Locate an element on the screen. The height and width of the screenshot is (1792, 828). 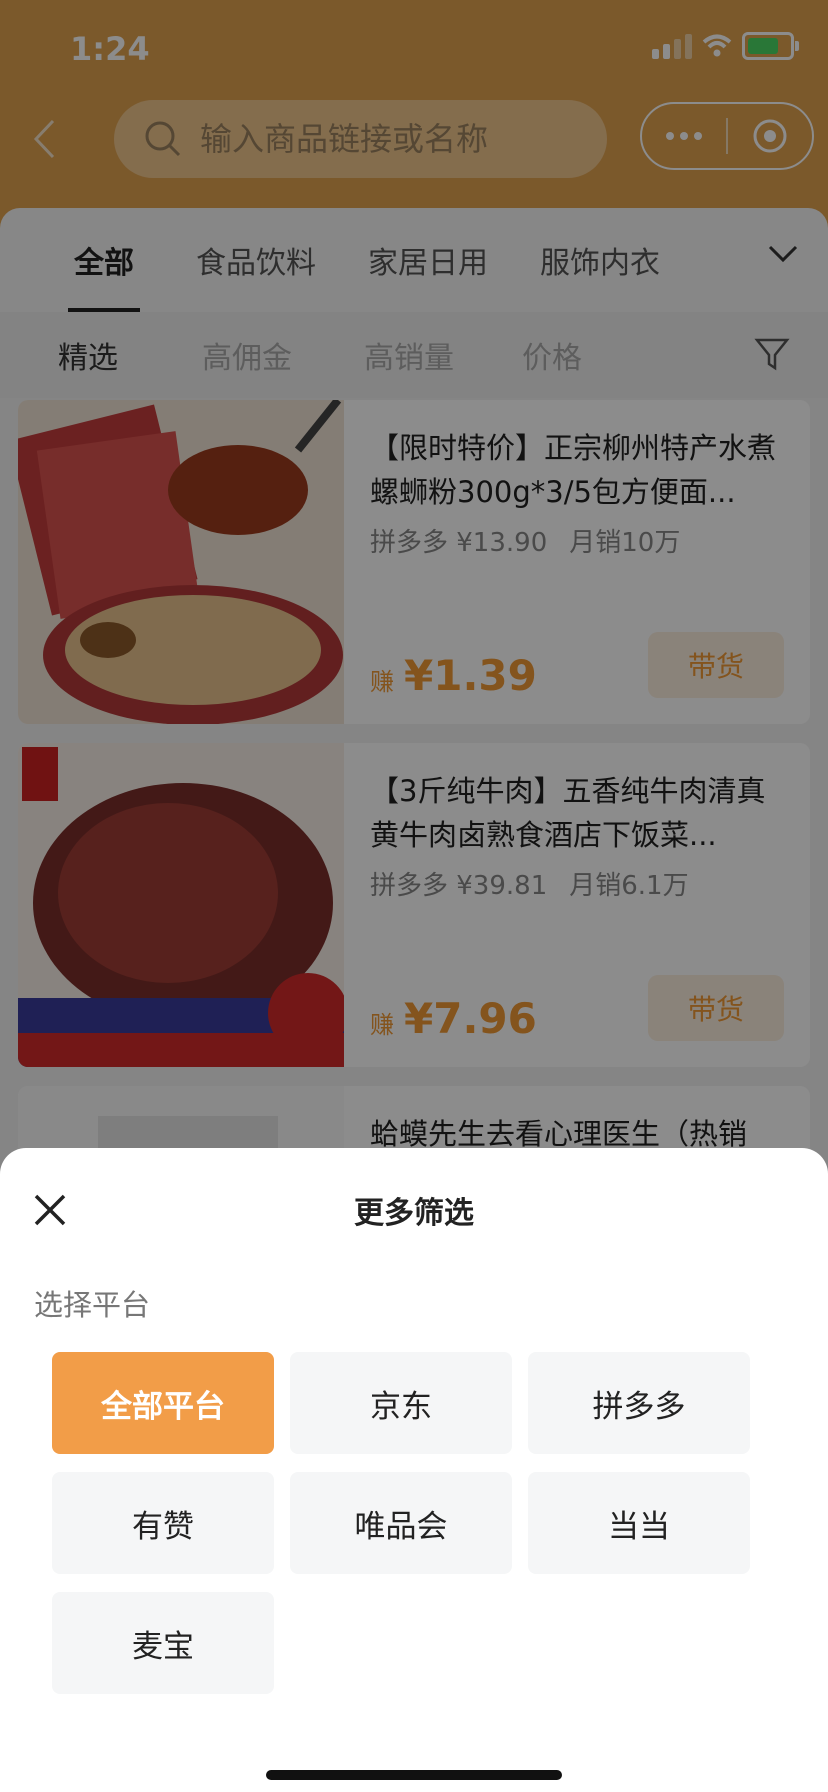
sheet-title: 更多筛选 is located at coordinates (414, 1213).